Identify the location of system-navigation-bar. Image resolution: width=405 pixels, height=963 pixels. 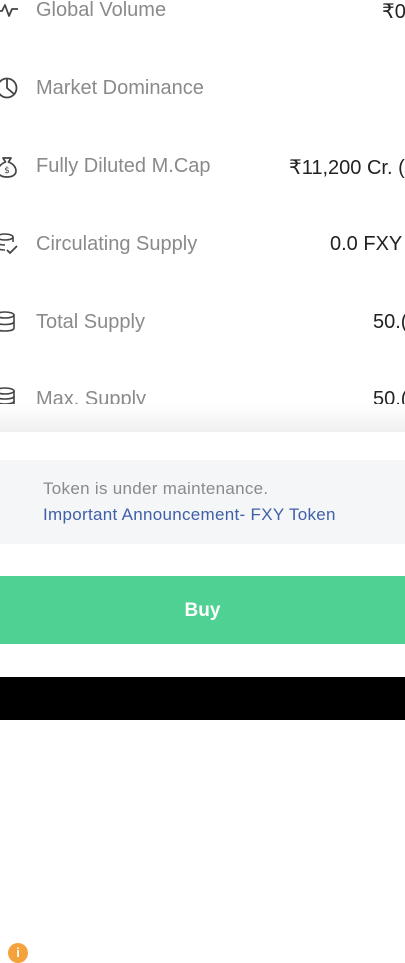
(202, 698).